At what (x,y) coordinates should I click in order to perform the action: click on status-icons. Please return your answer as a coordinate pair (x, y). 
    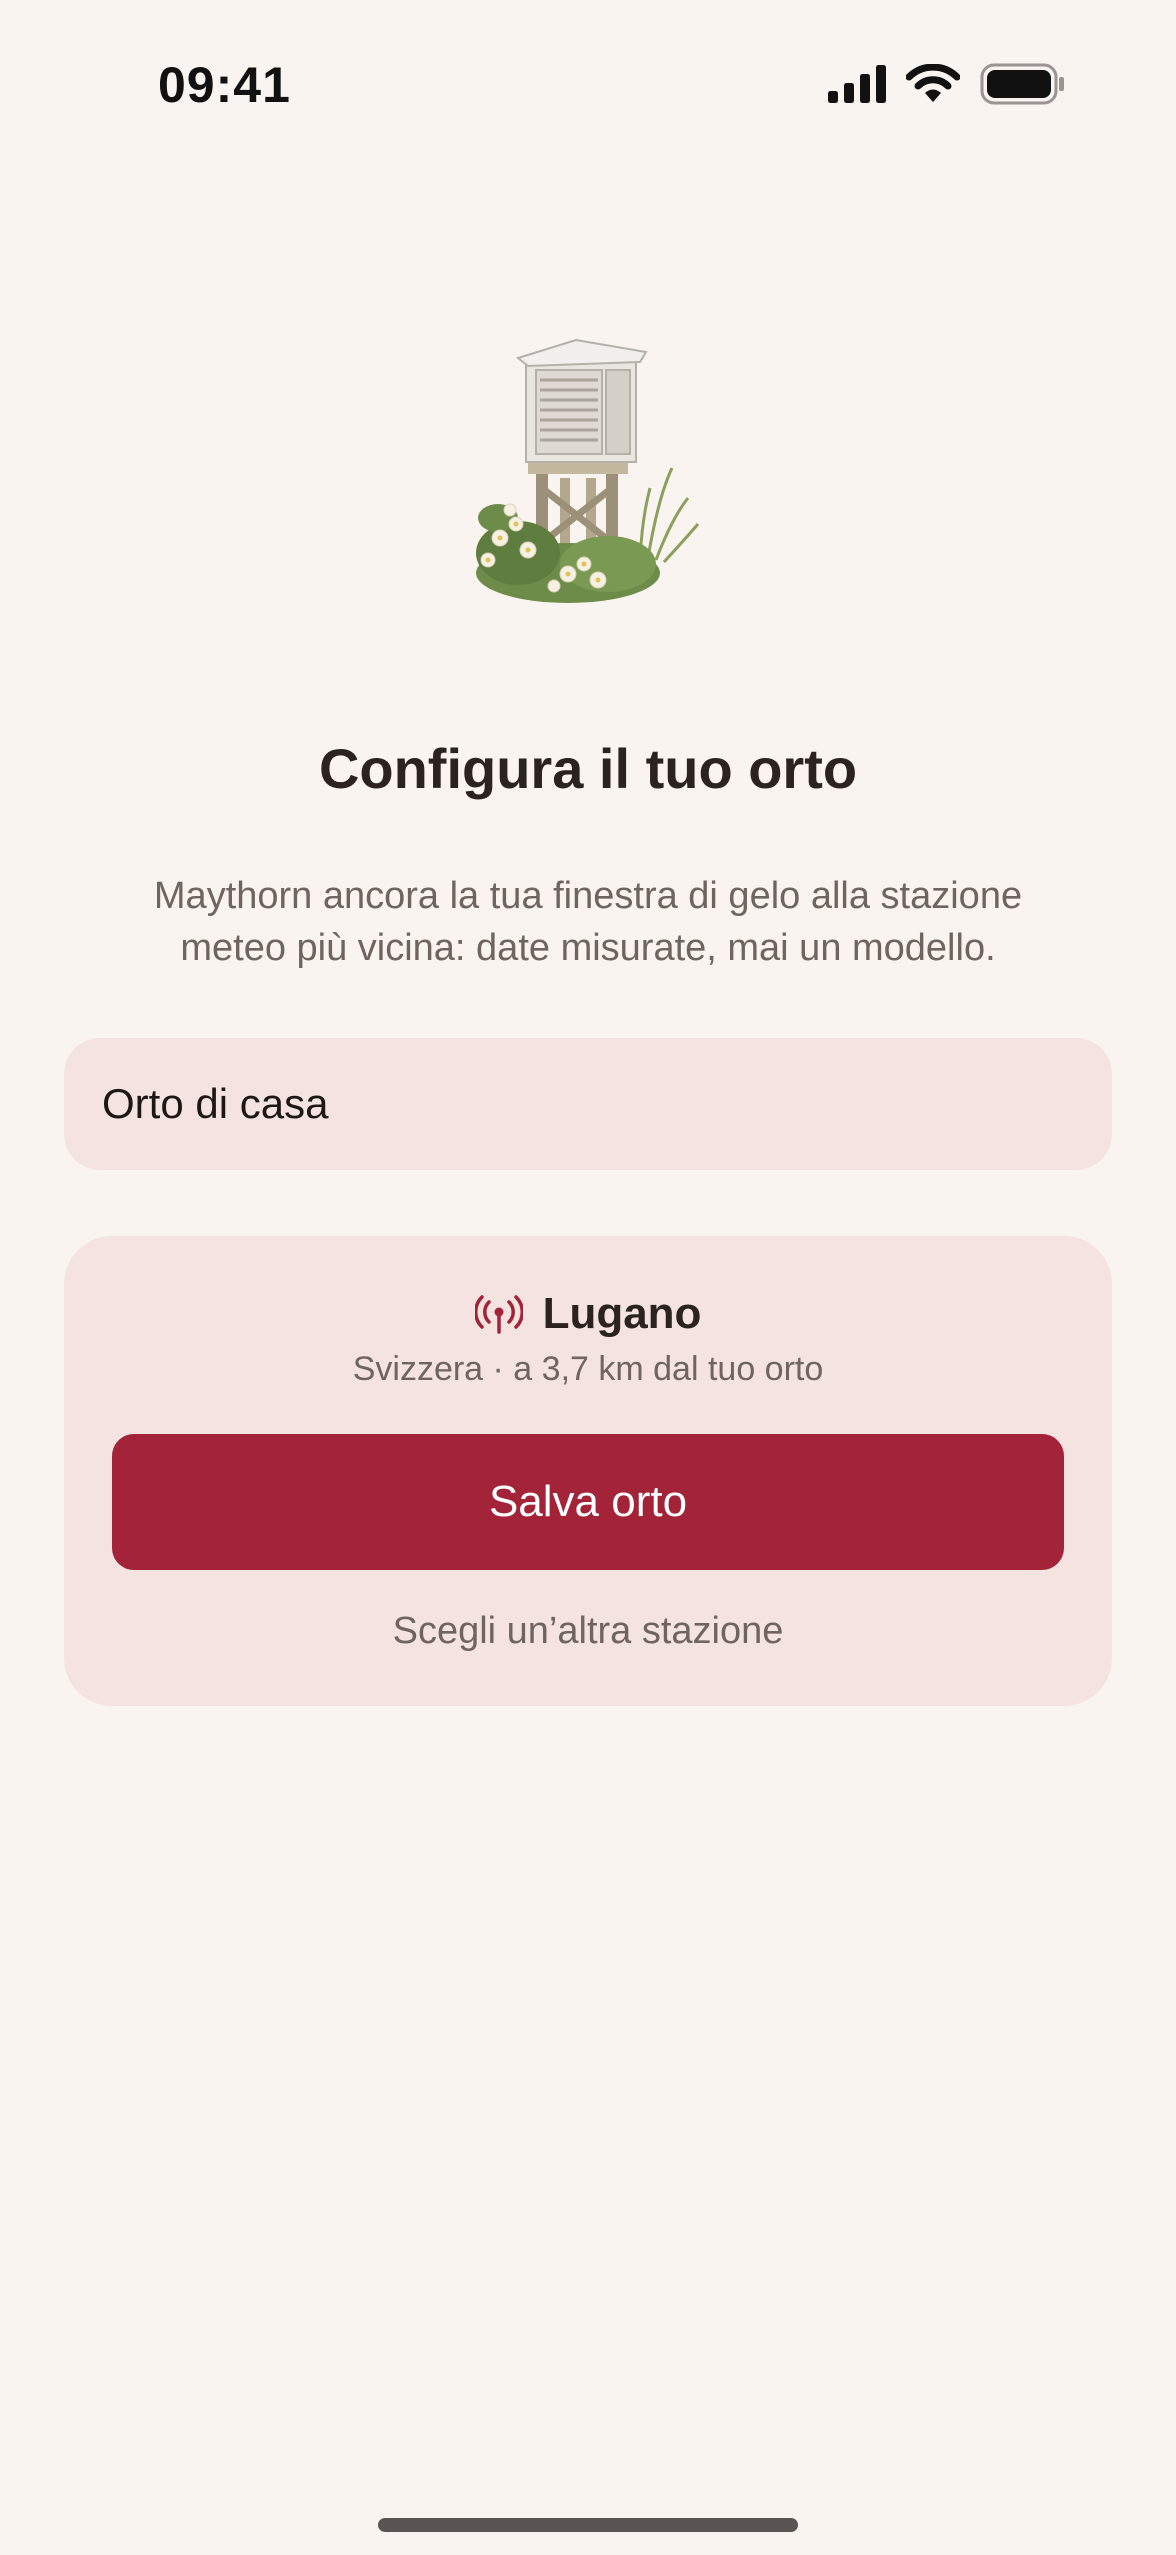
    Looking at the image, I should click on (947, 84).